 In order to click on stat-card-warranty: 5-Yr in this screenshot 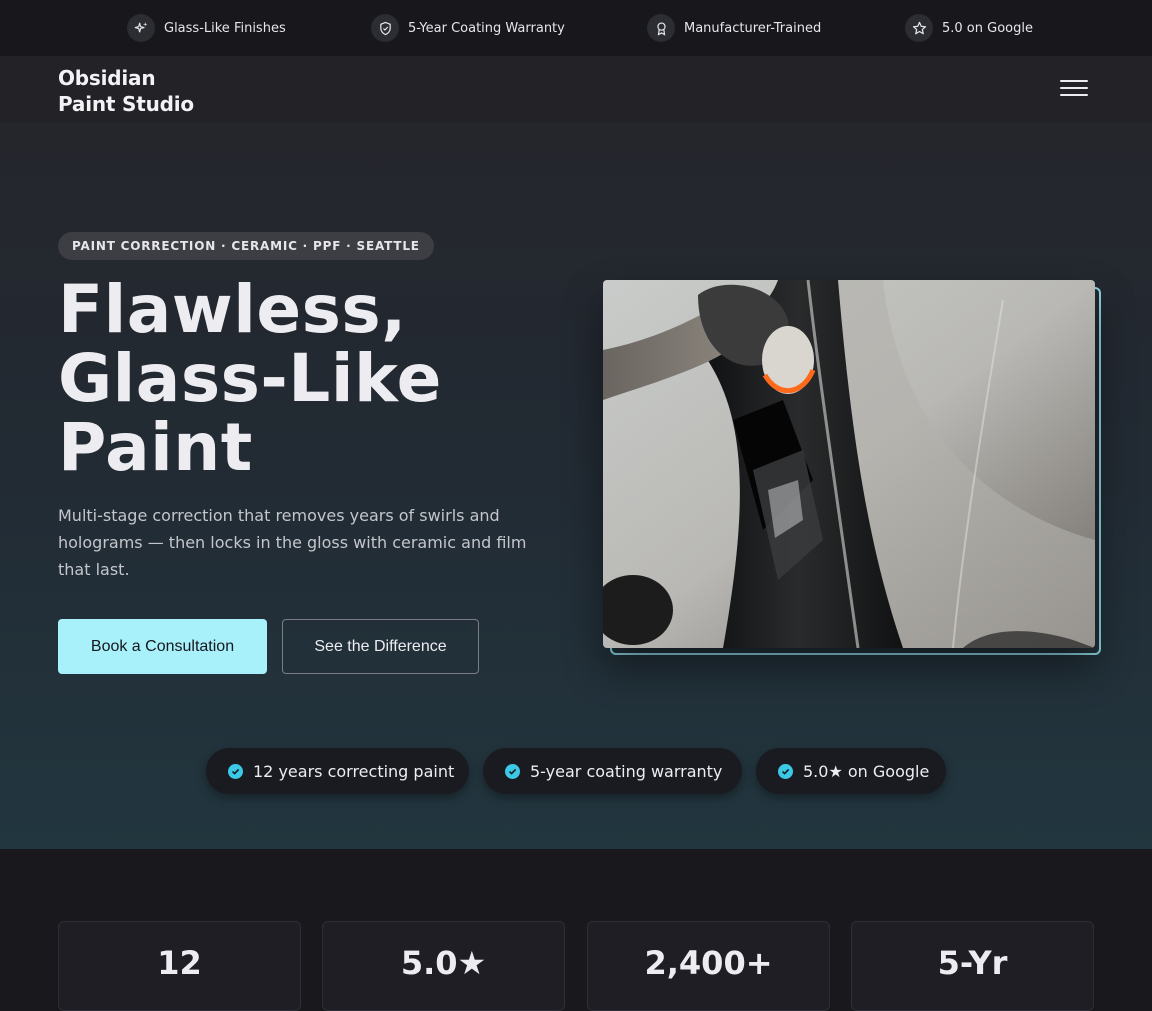, I will do `click(972, 966)`.